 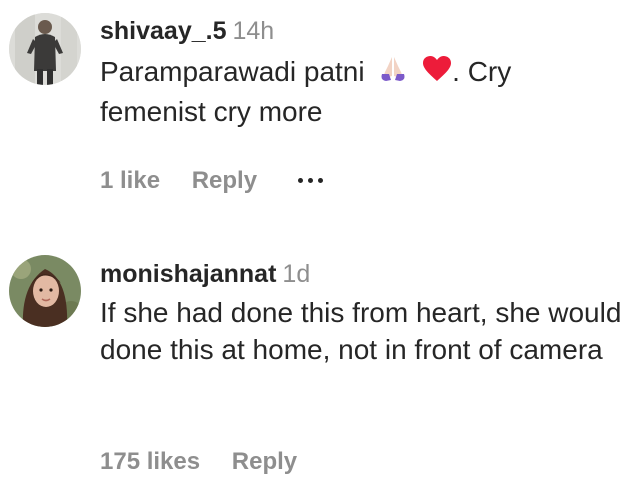 I want to click on username-link: monishajannat, so click(x=188, y=274).